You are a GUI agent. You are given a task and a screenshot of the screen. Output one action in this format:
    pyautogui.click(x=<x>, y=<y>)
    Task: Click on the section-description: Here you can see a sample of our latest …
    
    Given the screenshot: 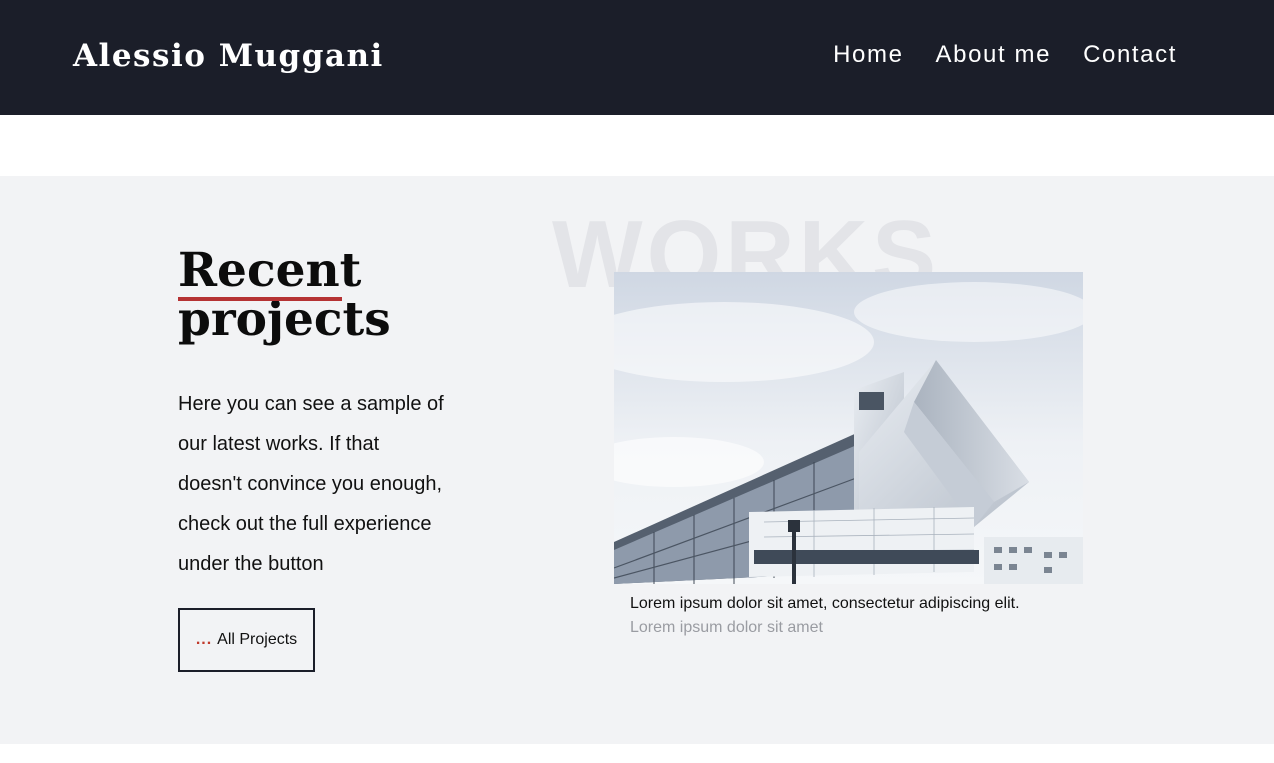 What is the action you would take?
    pyautogui.click(x=311, y=484)
    